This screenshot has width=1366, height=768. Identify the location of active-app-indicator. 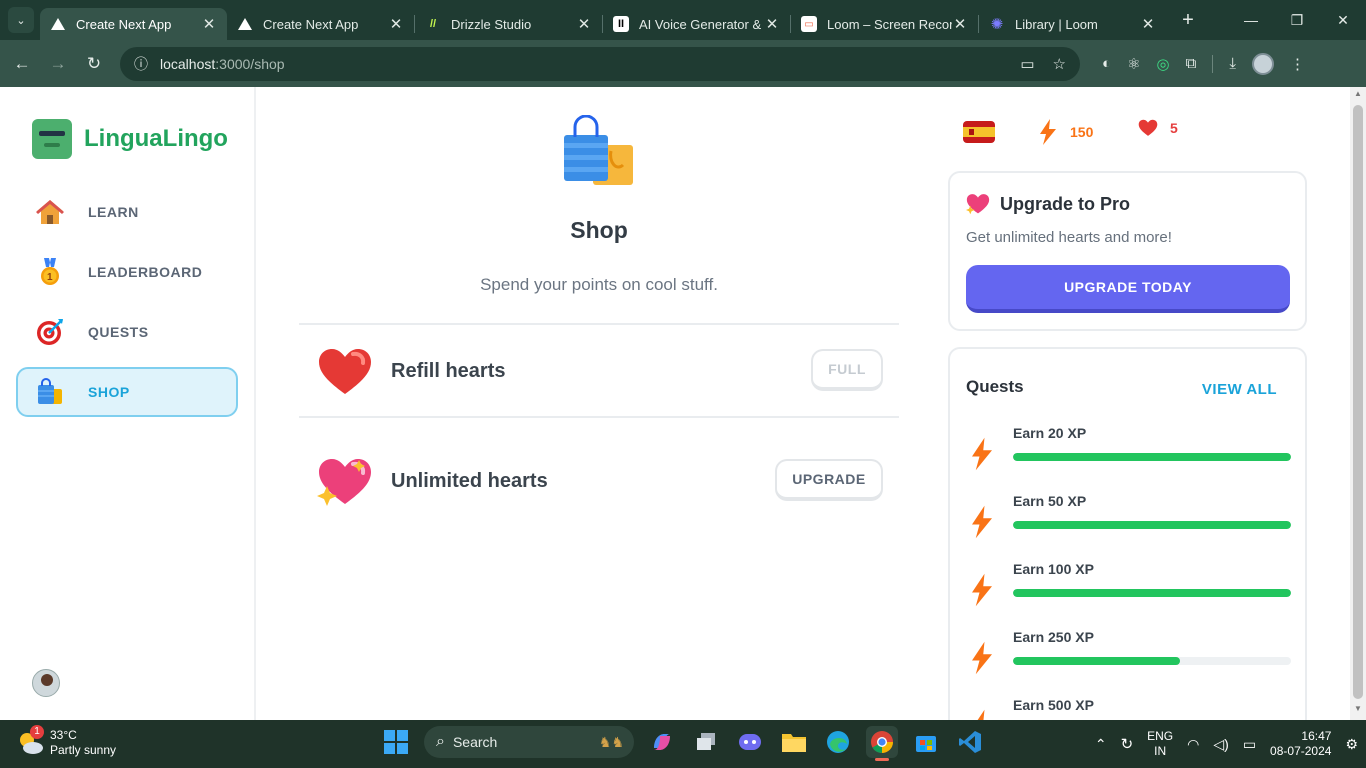
(882, 759).